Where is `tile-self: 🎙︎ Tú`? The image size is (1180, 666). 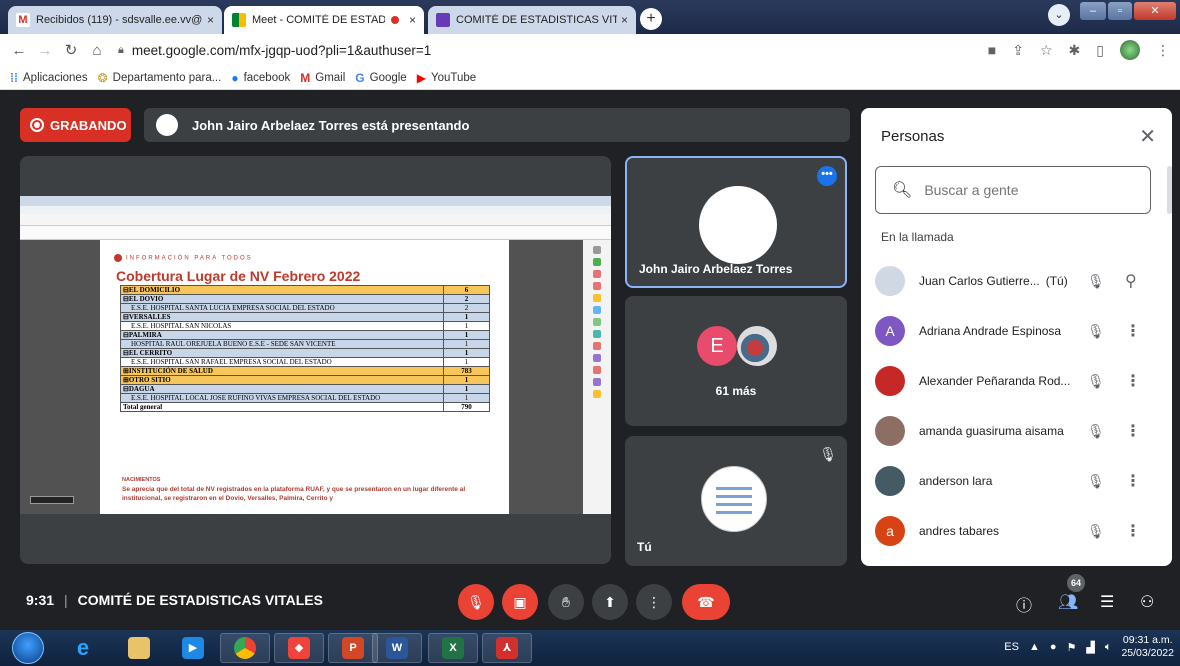
tile-self: 🎙︎ Tú is located at coordinates (736, 501).